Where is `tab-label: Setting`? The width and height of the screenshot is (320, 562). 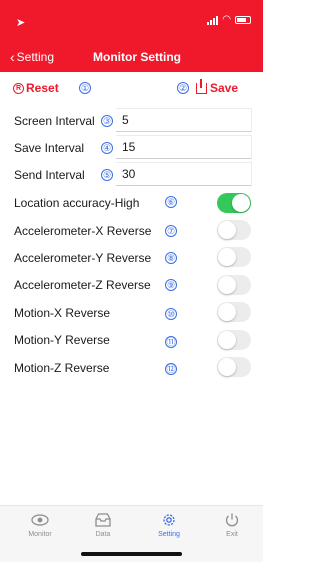
tab-label: Setting is located at coordinates (169, 534).